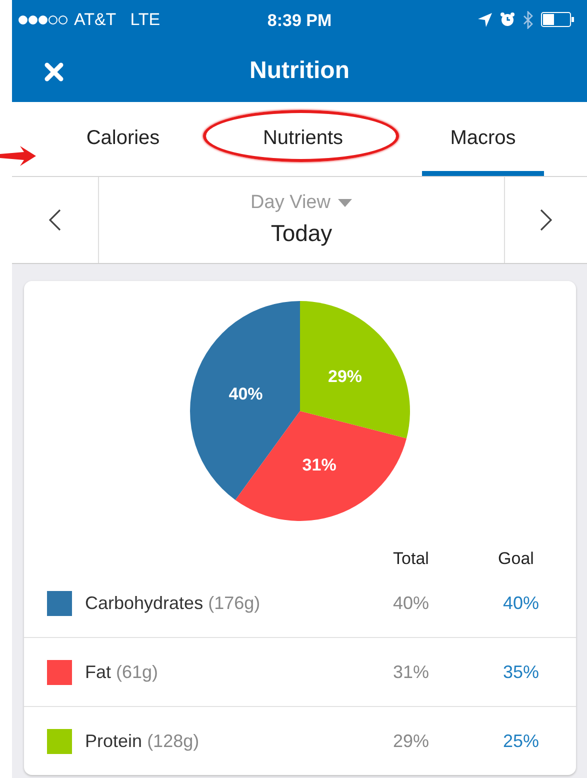 This screenshot has width=587, height=778. Describe the element at coordinates (172, 603) in the screenshot. I see `macro-name: Carbohydrates (176g)` at that location.